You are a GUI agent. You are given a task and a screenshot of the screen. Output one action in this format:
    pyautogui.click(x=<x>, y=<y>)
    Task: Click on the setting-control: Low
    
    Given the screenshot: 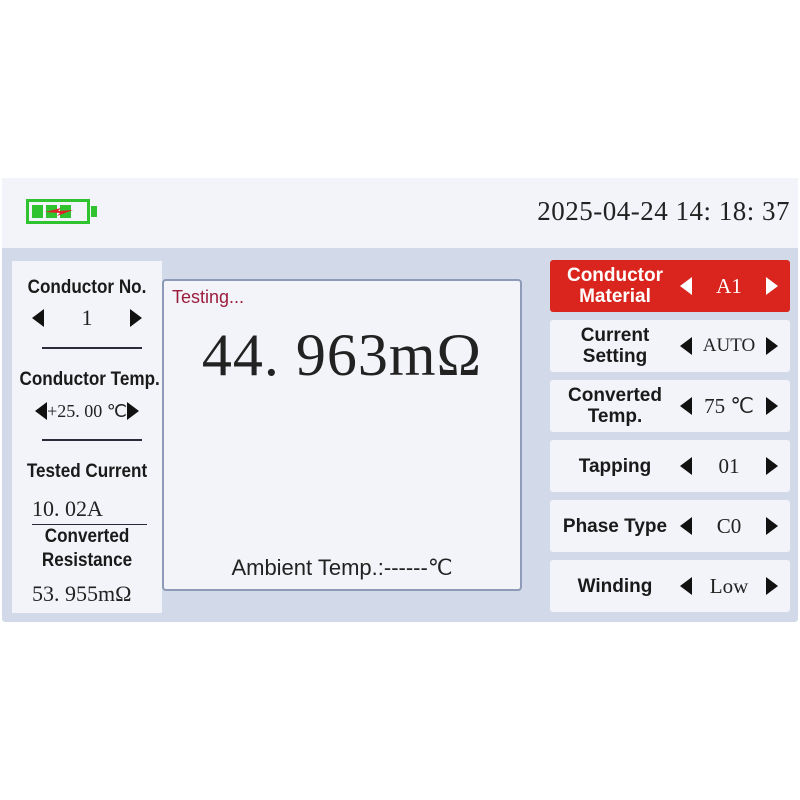 What is the action you would take?
    pyautogui.click(x=735, y=586)
    